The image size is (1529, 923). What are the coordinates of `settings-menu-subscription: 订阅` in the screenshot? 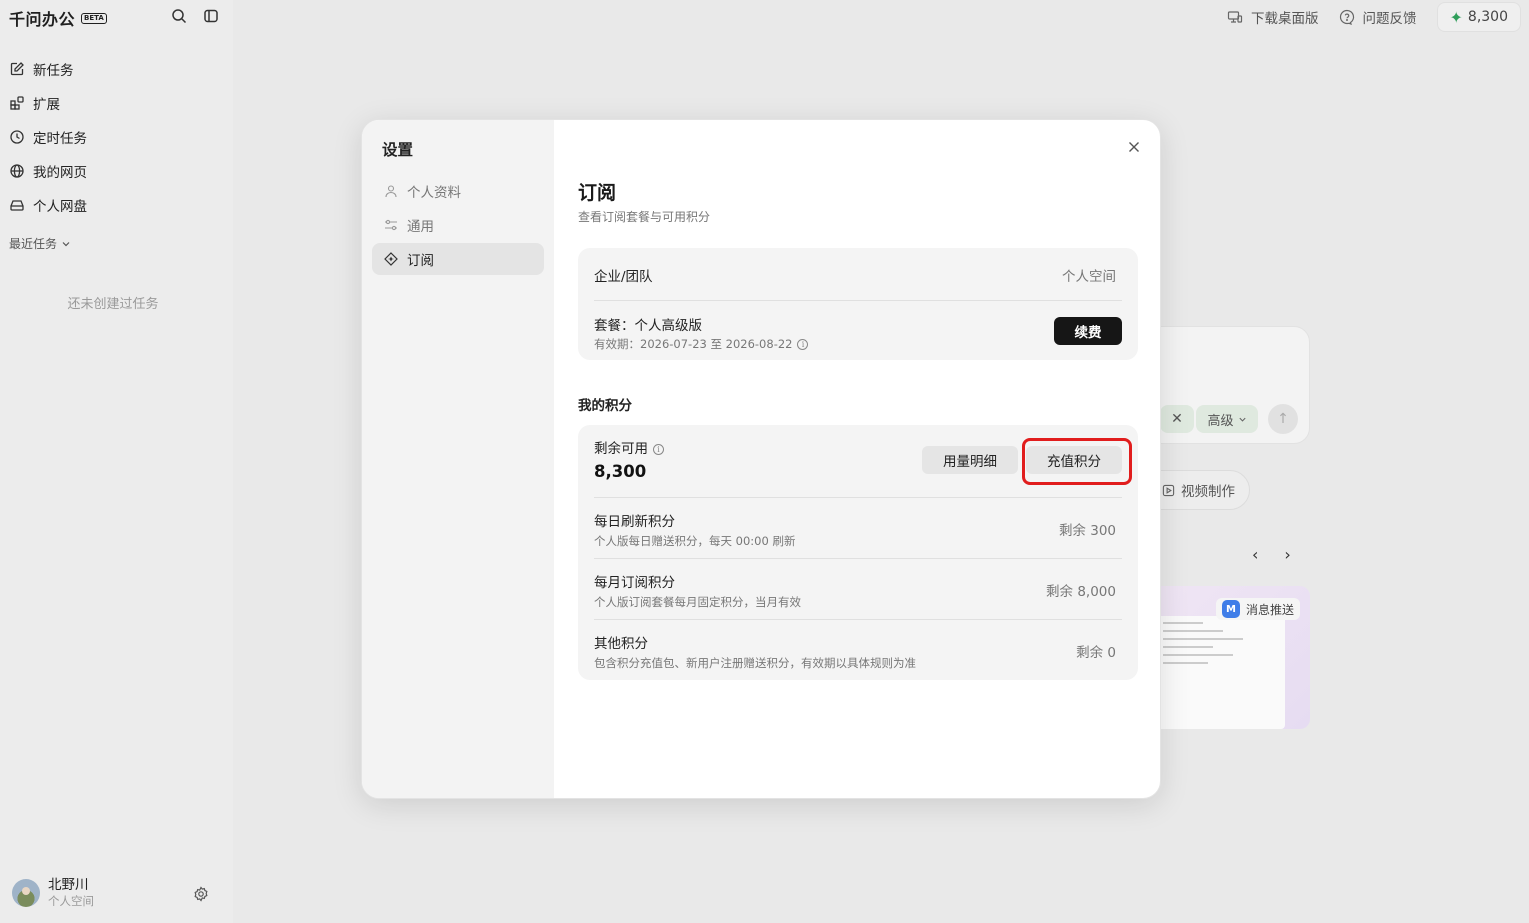 It's located at (458, 259).